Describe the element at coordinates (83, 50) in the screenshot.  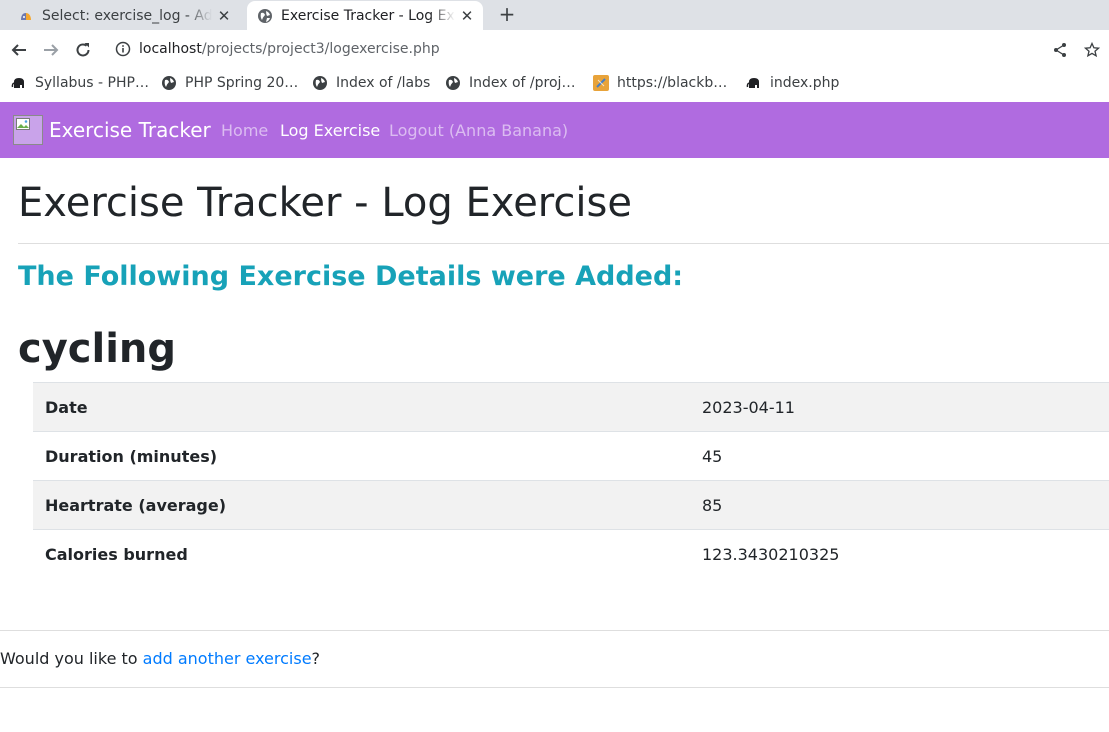
I see `reload-icon` at that location.